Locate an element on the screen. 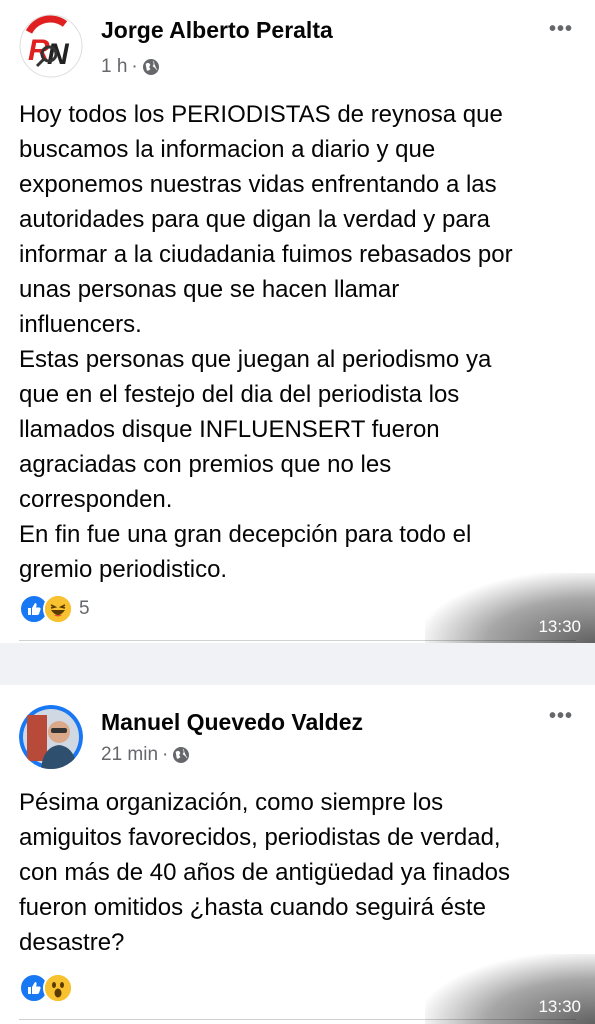  haha-icon is located at coordinates (58, 609).